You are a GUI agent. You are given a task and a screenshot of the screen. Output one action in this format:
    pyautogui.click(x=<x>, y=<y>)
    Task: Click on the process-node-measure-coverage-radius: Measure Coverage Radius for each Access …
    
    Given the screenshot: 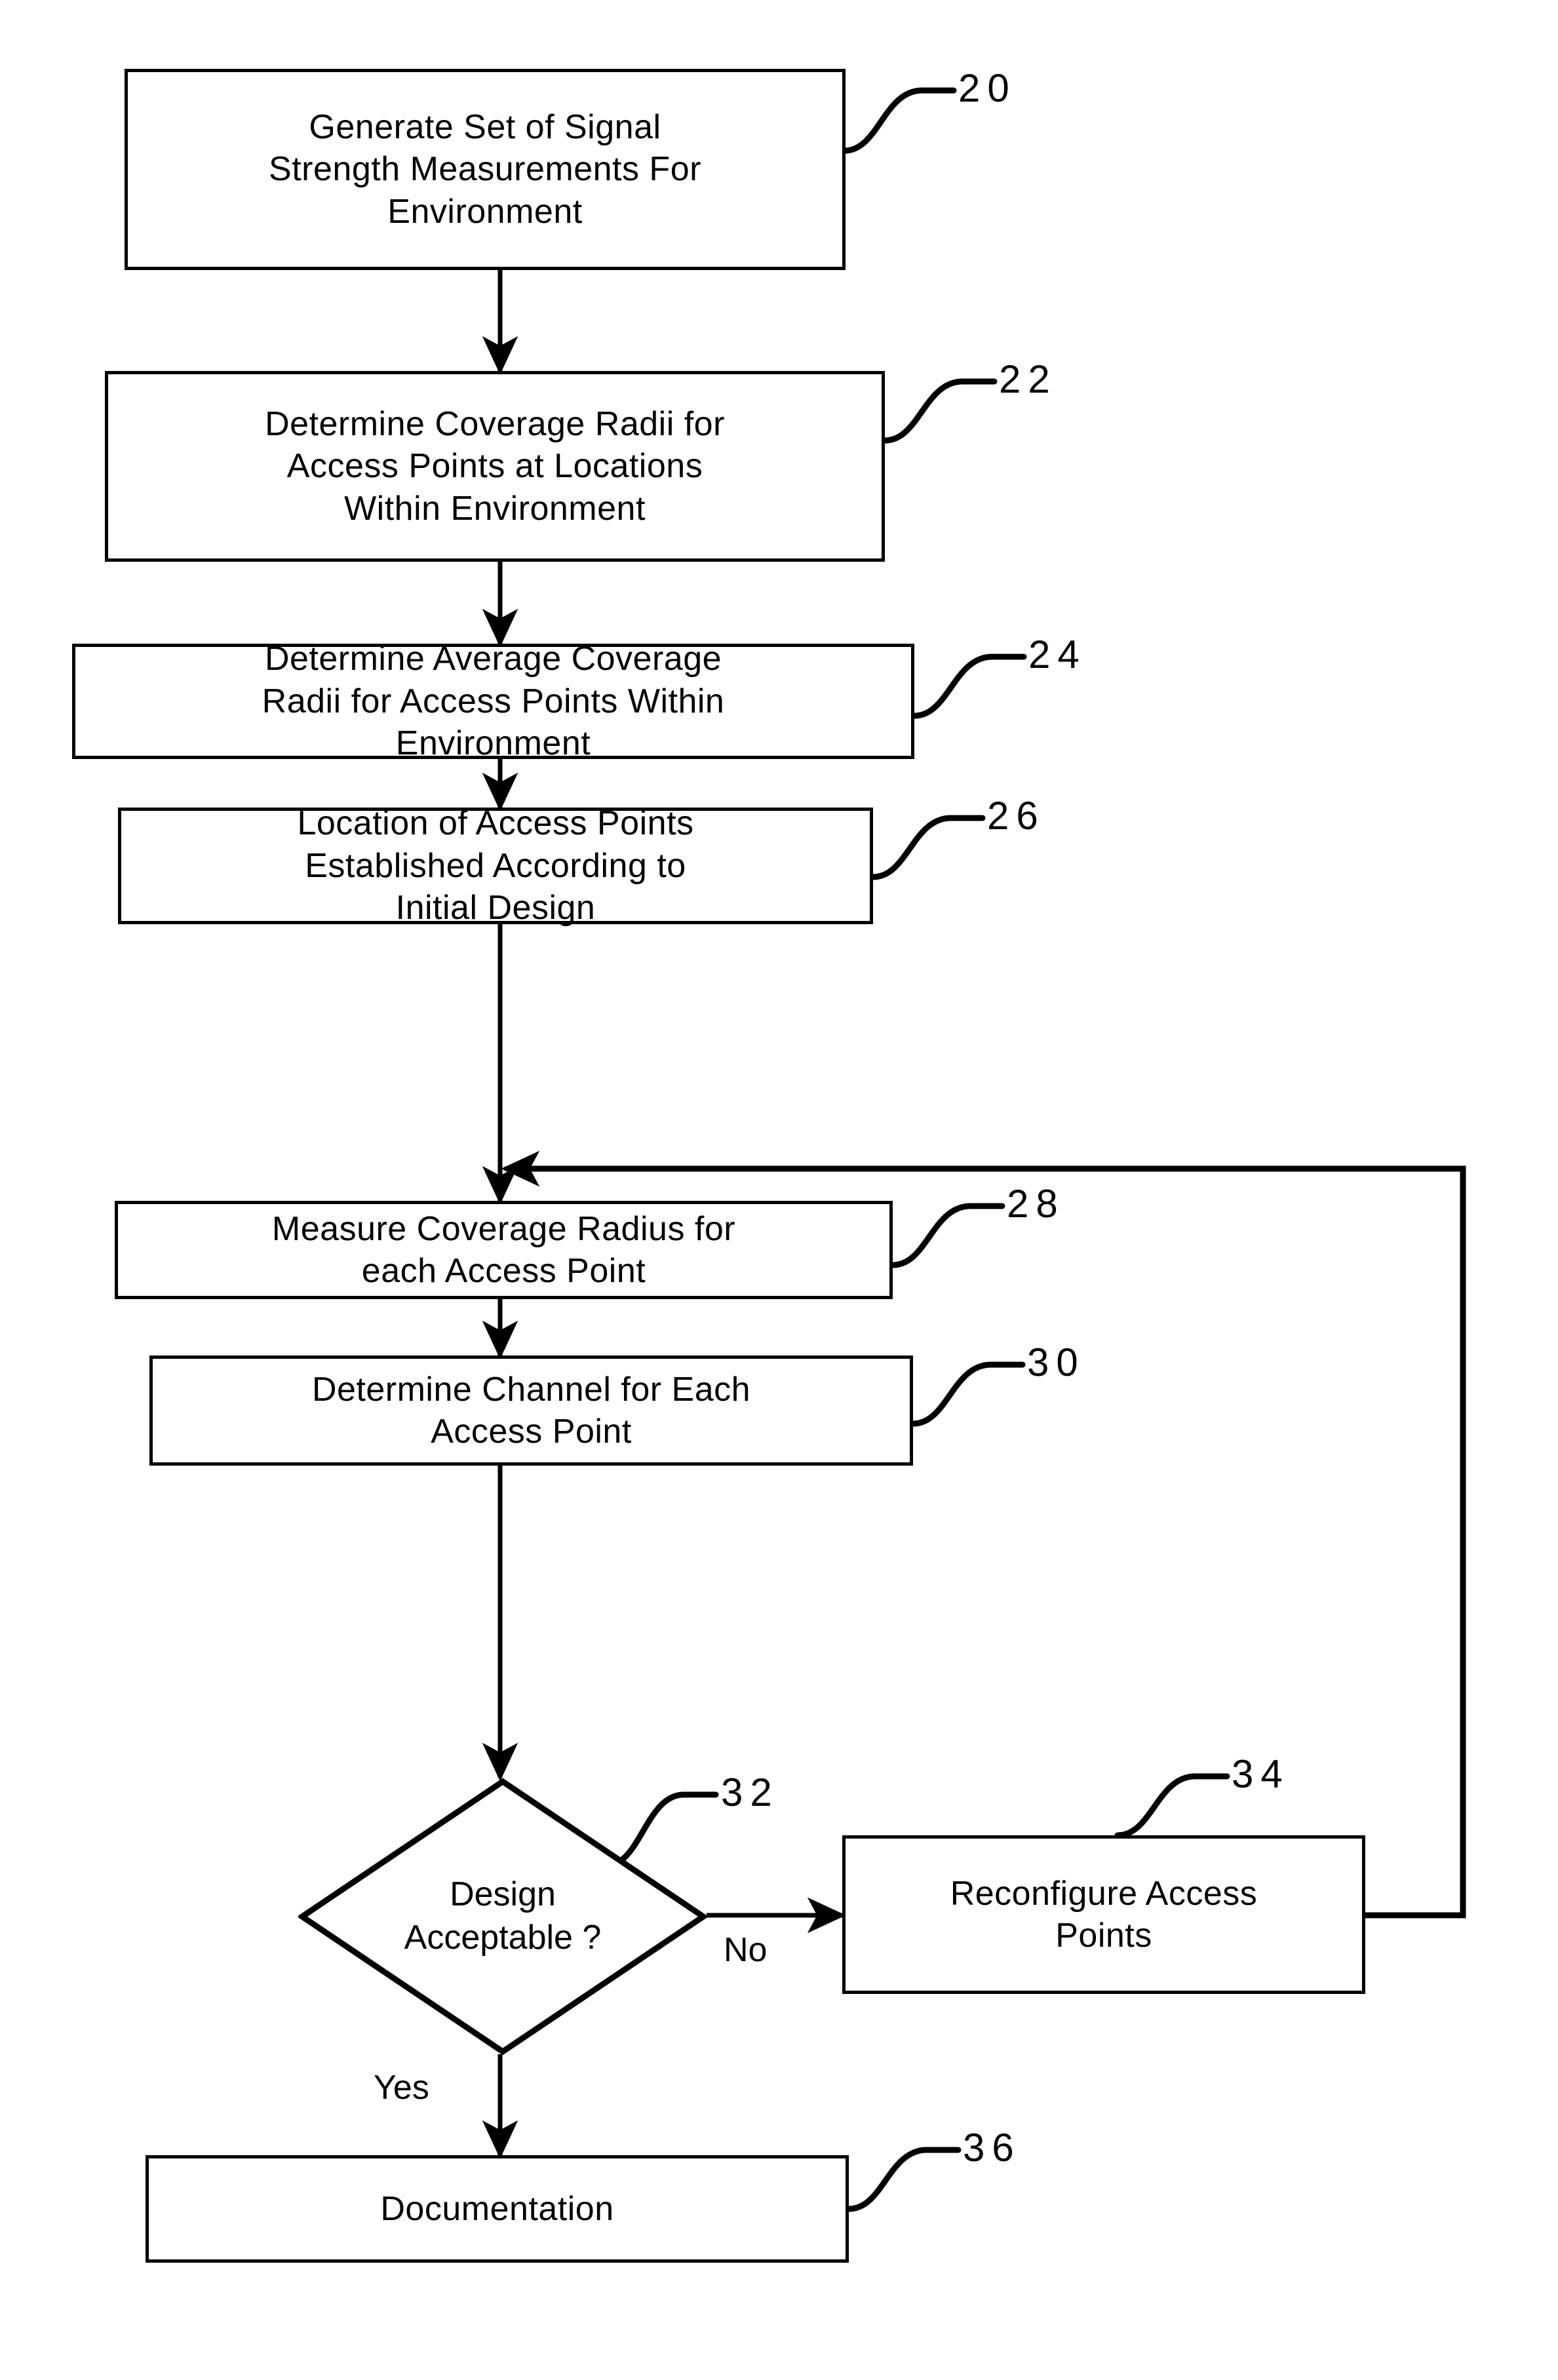 What is the action you would take?
    pyautogui.click(x=504, y=1250)
    